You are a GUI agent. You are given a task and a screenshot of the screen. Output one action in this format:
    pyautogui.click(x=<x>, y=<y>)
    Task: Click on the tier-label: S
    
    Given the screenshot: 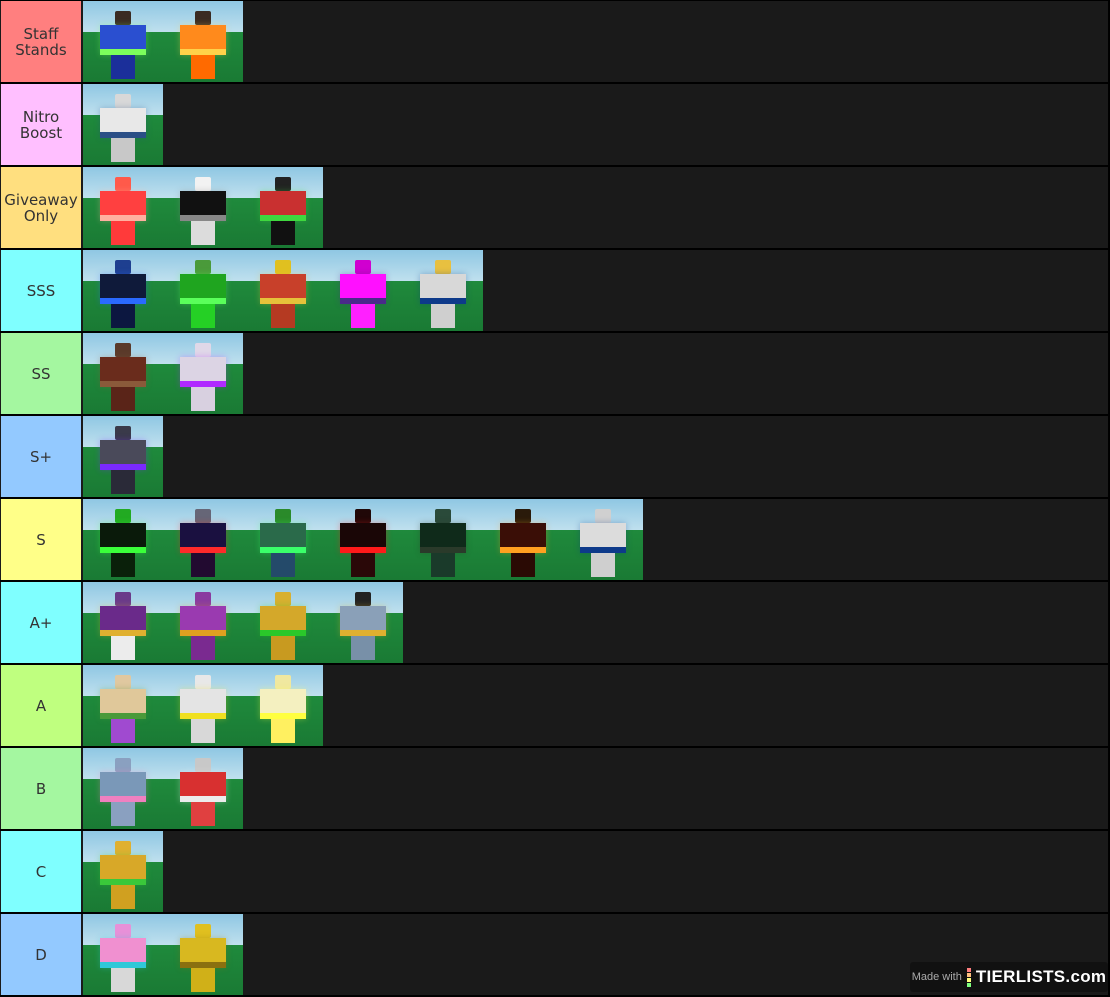 What is the action you would take?
    pyautogui.click(x=41, y=539)
    